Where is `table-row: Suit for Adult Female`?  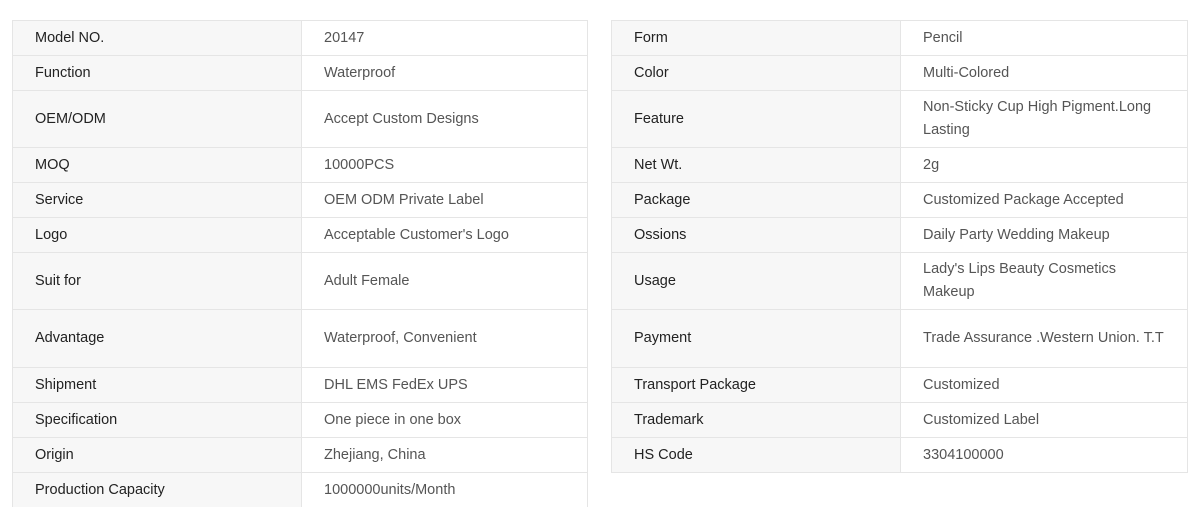 table-row: Suit for Adult Female is located at coordinates (300, 281).